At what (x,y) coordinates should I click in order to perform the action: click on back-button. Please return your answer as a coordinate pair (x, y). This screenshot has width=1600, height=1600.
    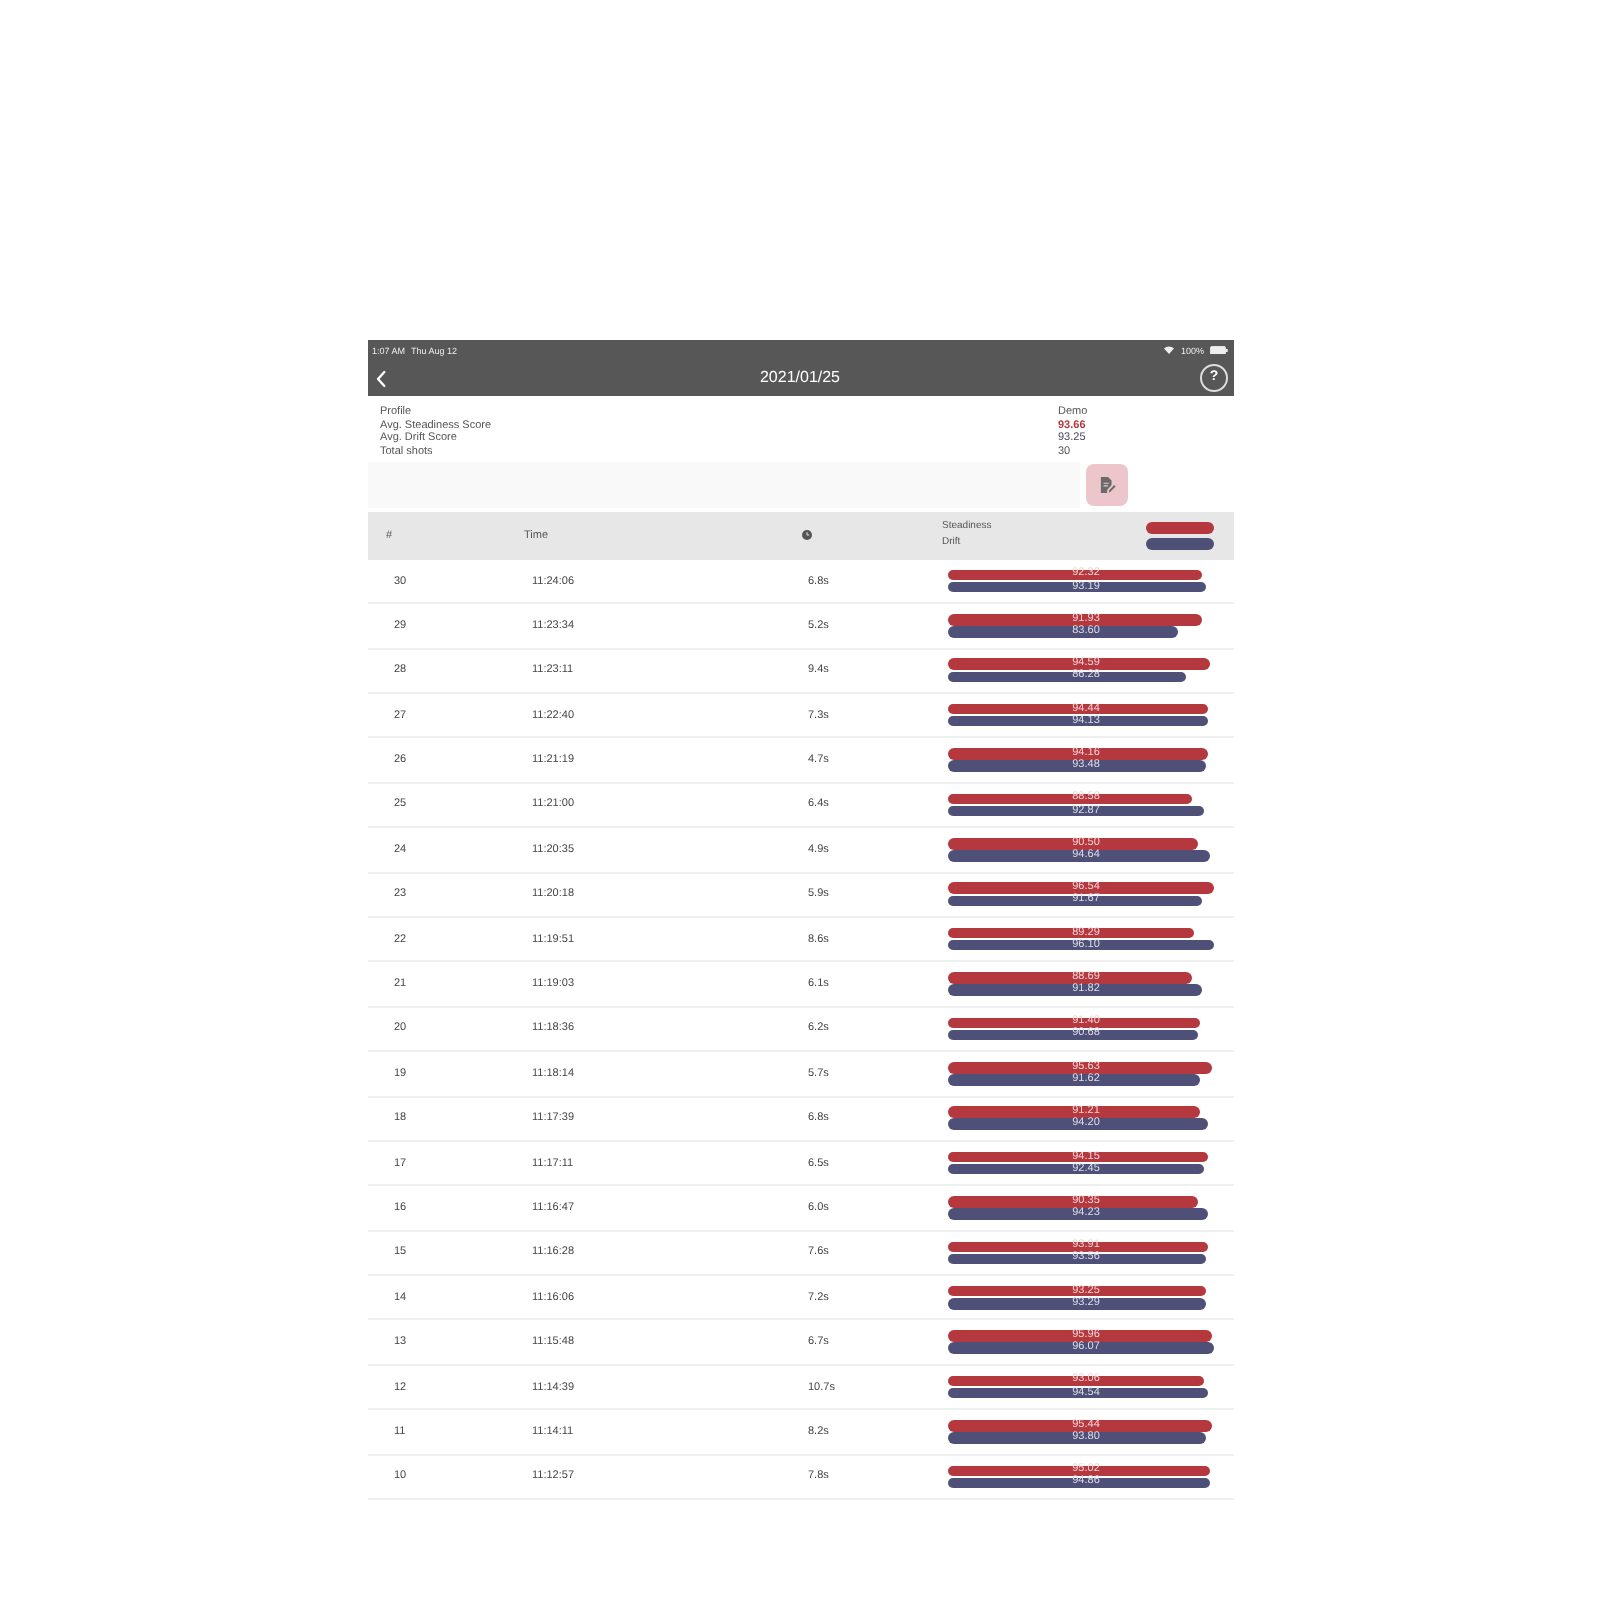
    Looking at the image, I should click on (381, 378).